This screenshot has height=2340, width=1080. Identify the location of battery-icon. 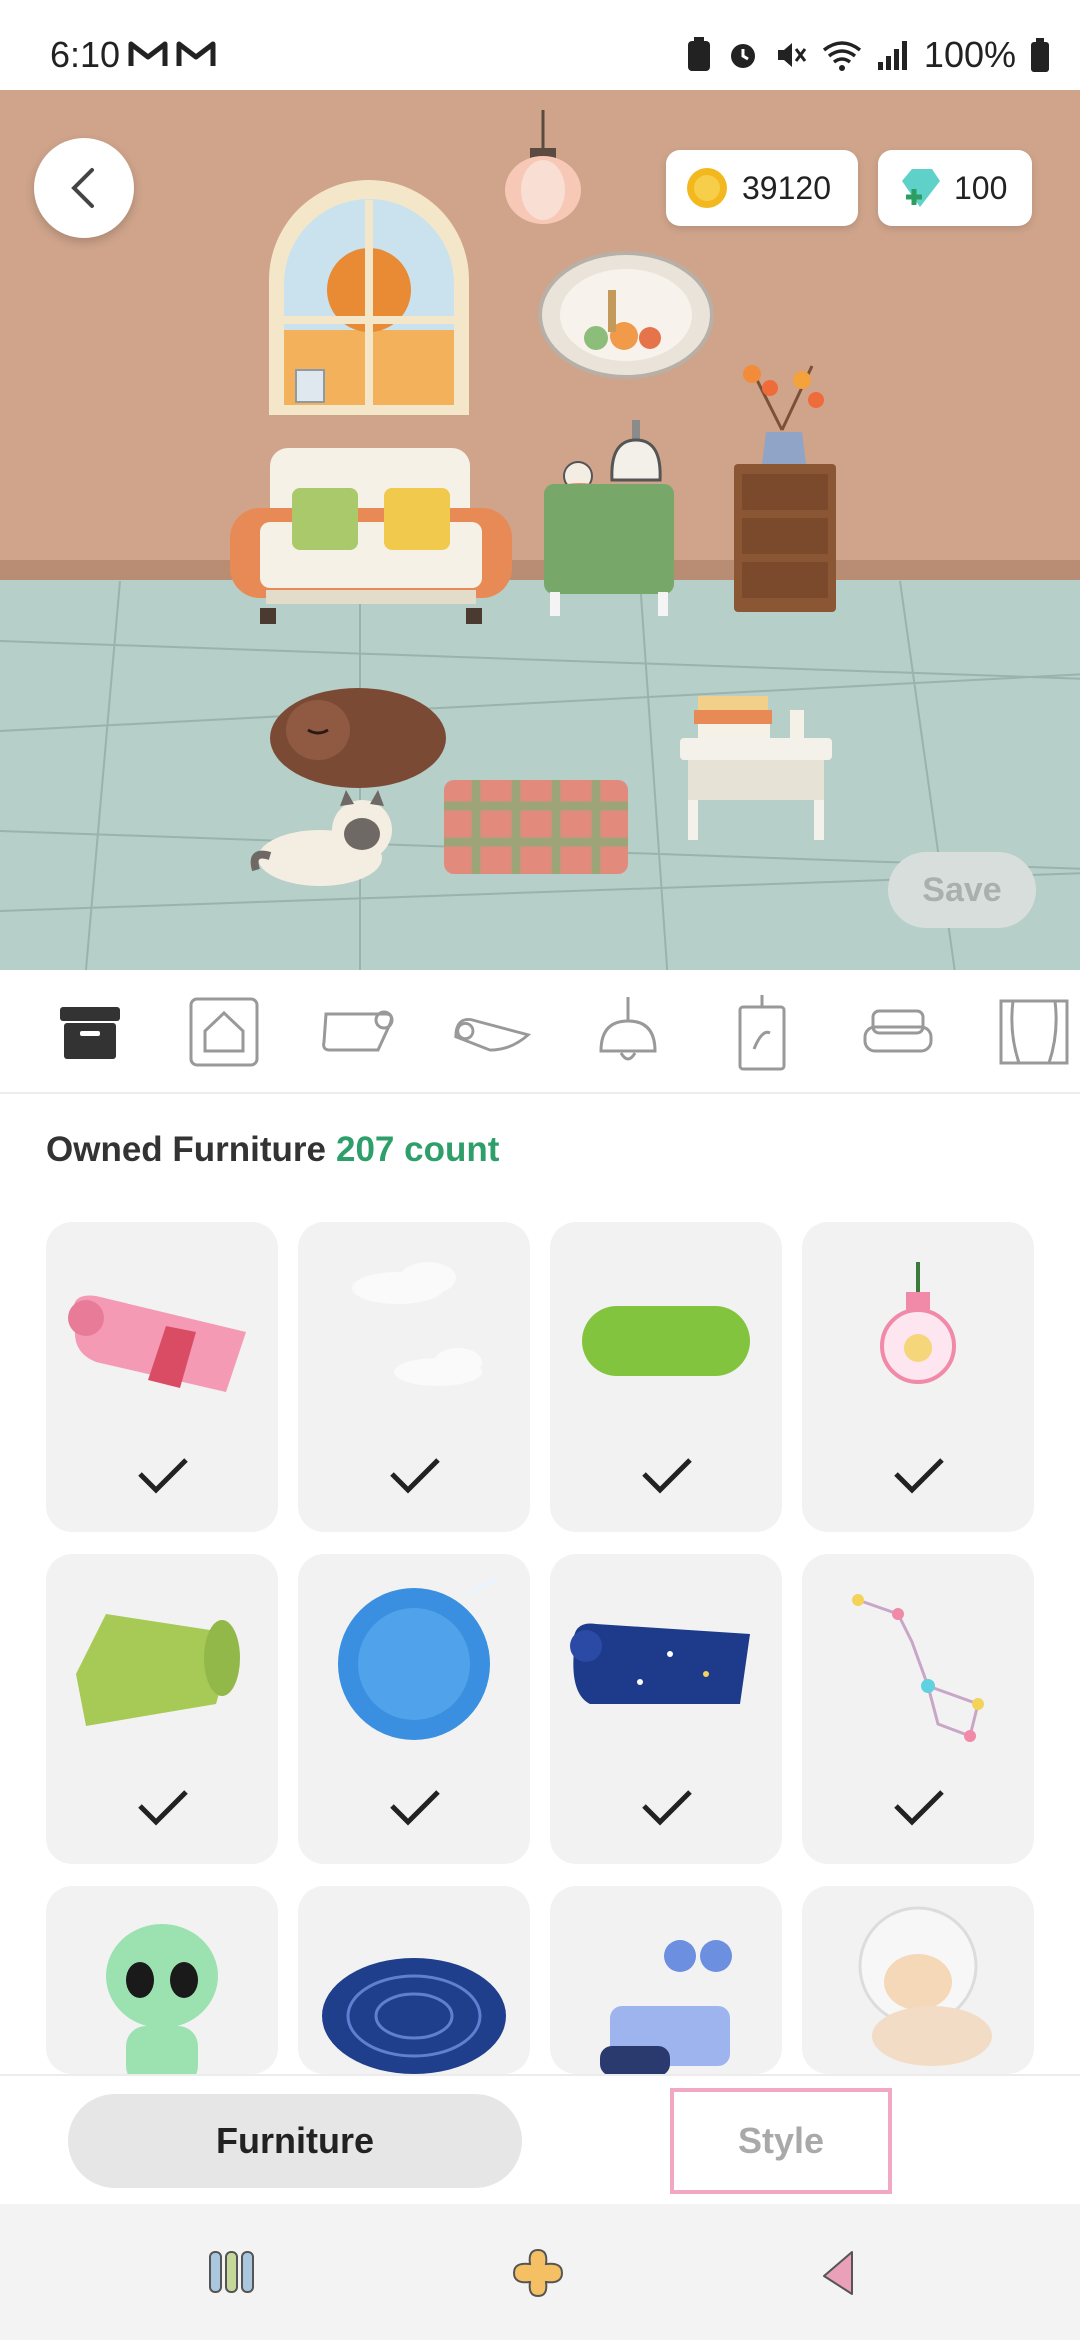
(1040, 55).